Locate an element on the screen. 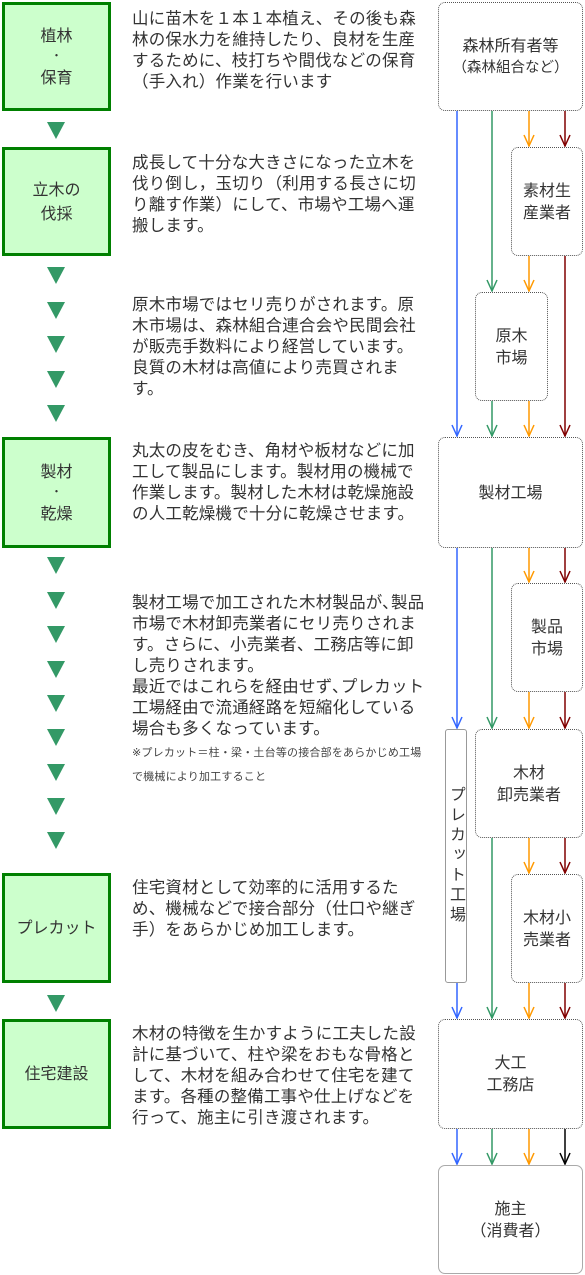 The width and height of the screenshot is (585, 1275). node-label: 施主 is located at coordinates (510, 1208).